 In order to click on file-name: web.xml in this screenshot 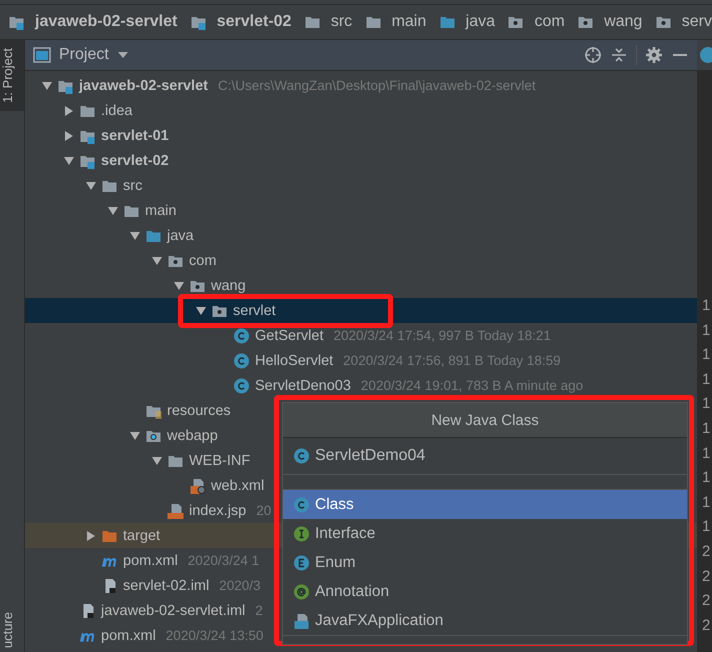, I will do `click(237, 486)`.